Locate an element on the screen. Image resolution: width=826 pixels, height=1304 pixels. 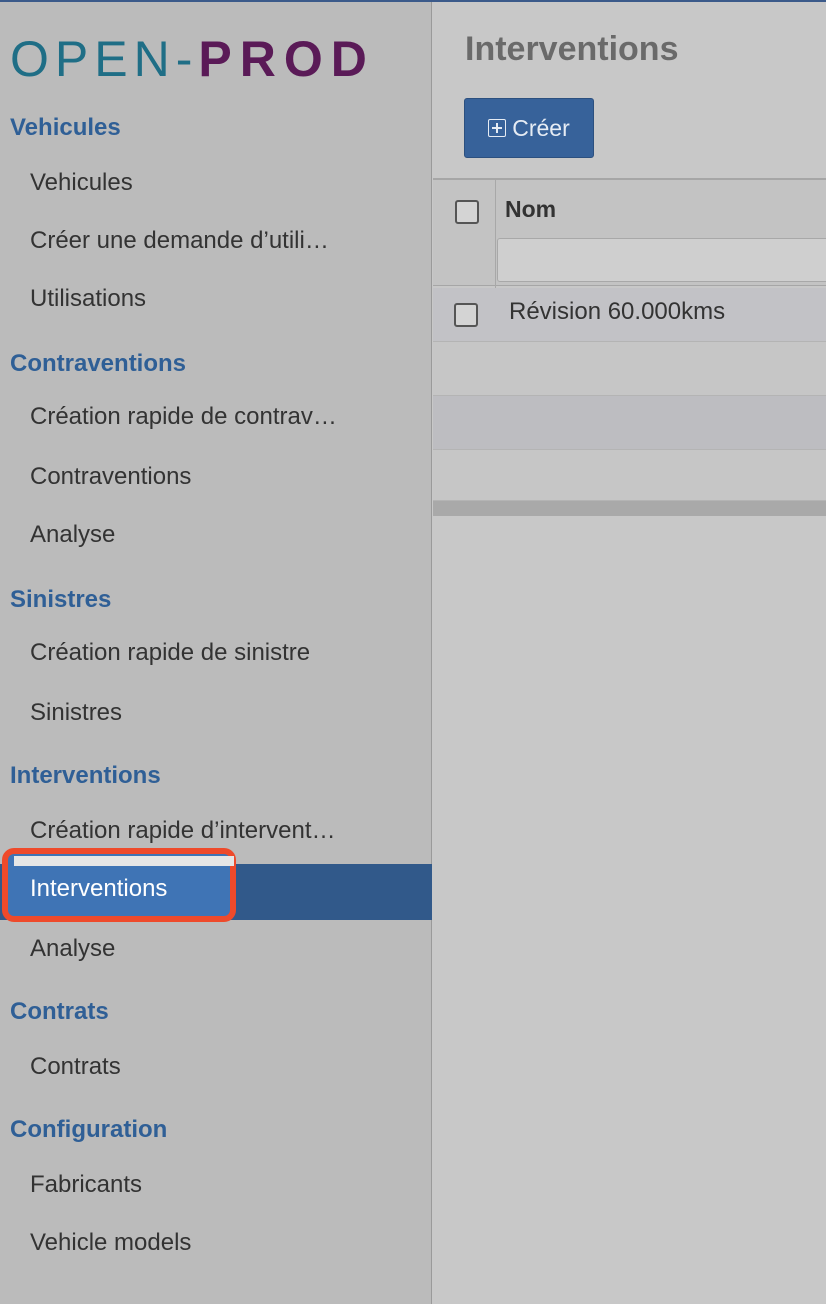
row-name-cell: Révision 60.000kms is located at coordinates (617, 312).